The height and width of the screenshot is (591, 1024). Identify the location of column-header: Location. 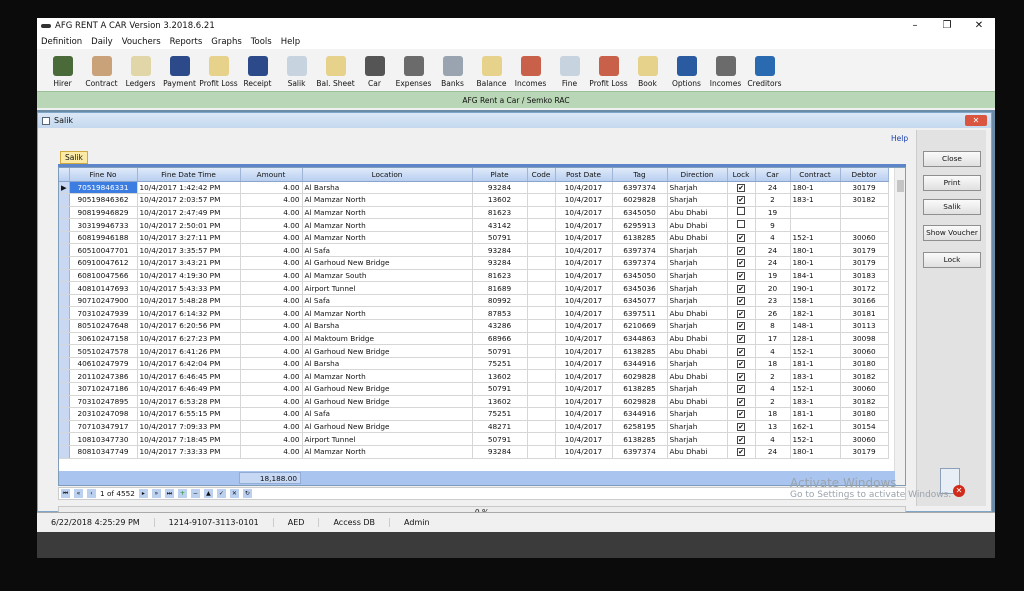
(387, 175).